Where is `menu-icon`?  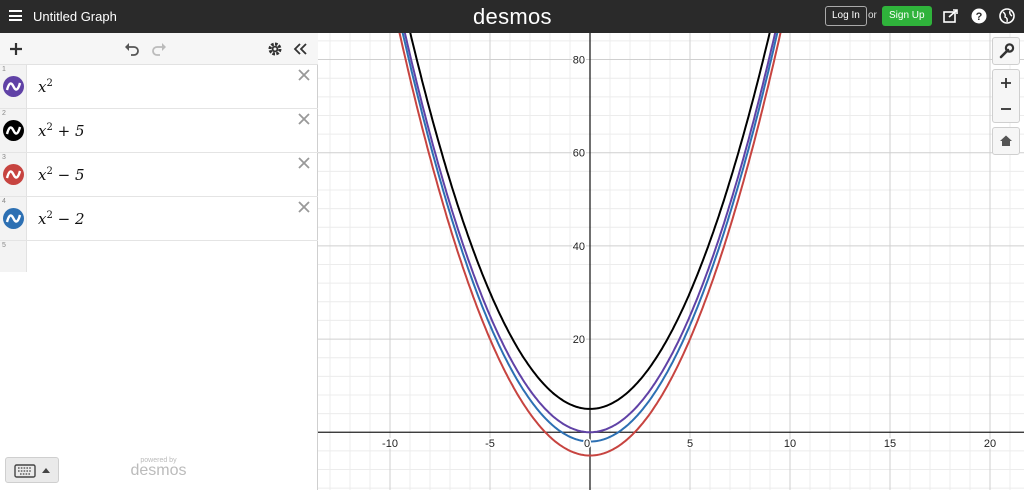 menu-icon is located at coordinates (15, 15).